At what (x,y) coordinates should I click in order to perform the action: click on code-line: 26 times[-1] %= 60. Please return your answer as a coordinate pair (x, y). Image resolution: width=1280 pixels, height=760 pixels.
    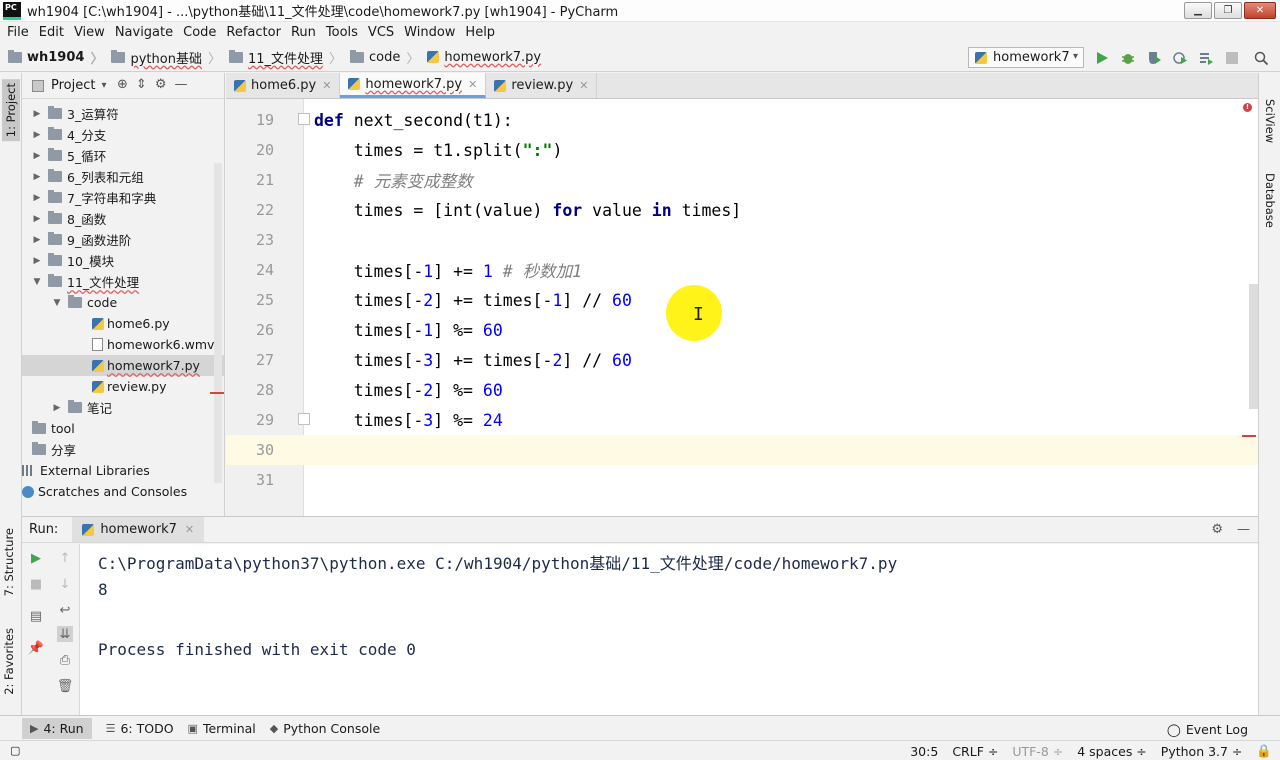
    Looking at the image, I should click on (742, 330).